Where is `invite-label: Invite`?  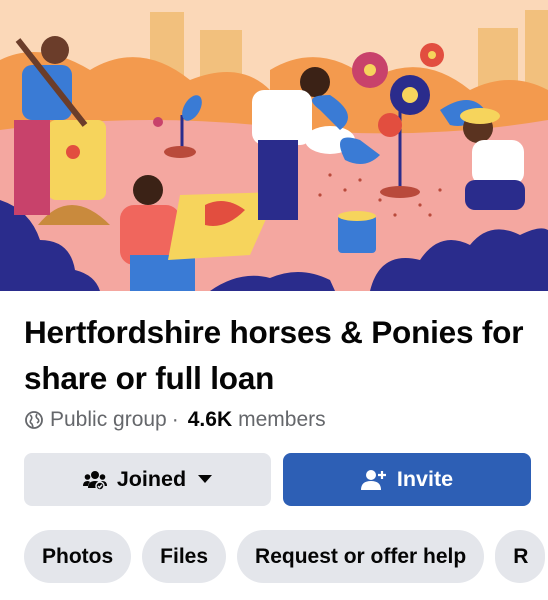 invite-label: Invite is located at coordinates (425, 479).